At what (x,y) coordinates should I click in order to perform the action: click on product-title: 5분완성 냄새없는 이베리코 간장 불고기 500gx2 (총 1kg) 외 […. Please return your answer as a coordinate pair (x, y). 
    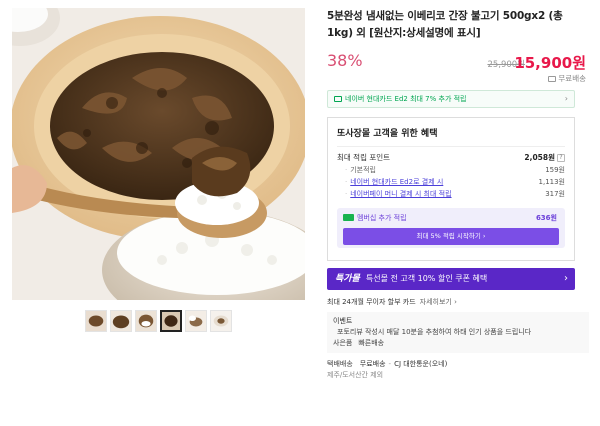
    Looking at the image, I should click on (445, 24).